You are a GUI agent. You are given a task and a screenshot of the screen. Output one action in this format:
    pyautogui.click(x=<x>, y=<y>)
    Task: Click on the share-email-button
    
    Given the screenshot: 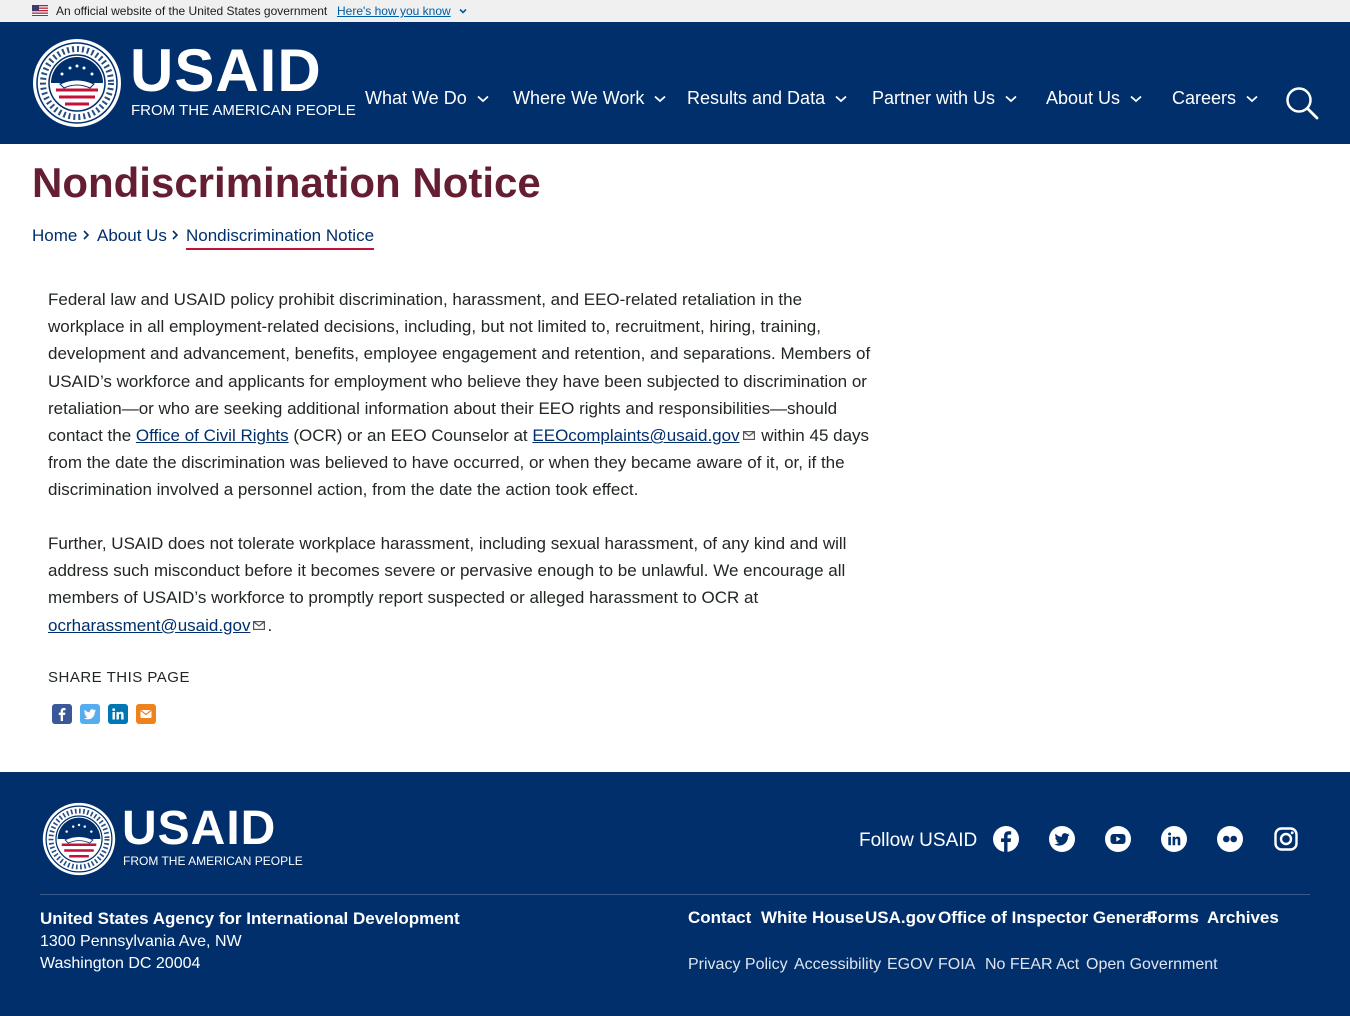 What is the action you would take?
    pyautogui.click(x=146, y=714)
    